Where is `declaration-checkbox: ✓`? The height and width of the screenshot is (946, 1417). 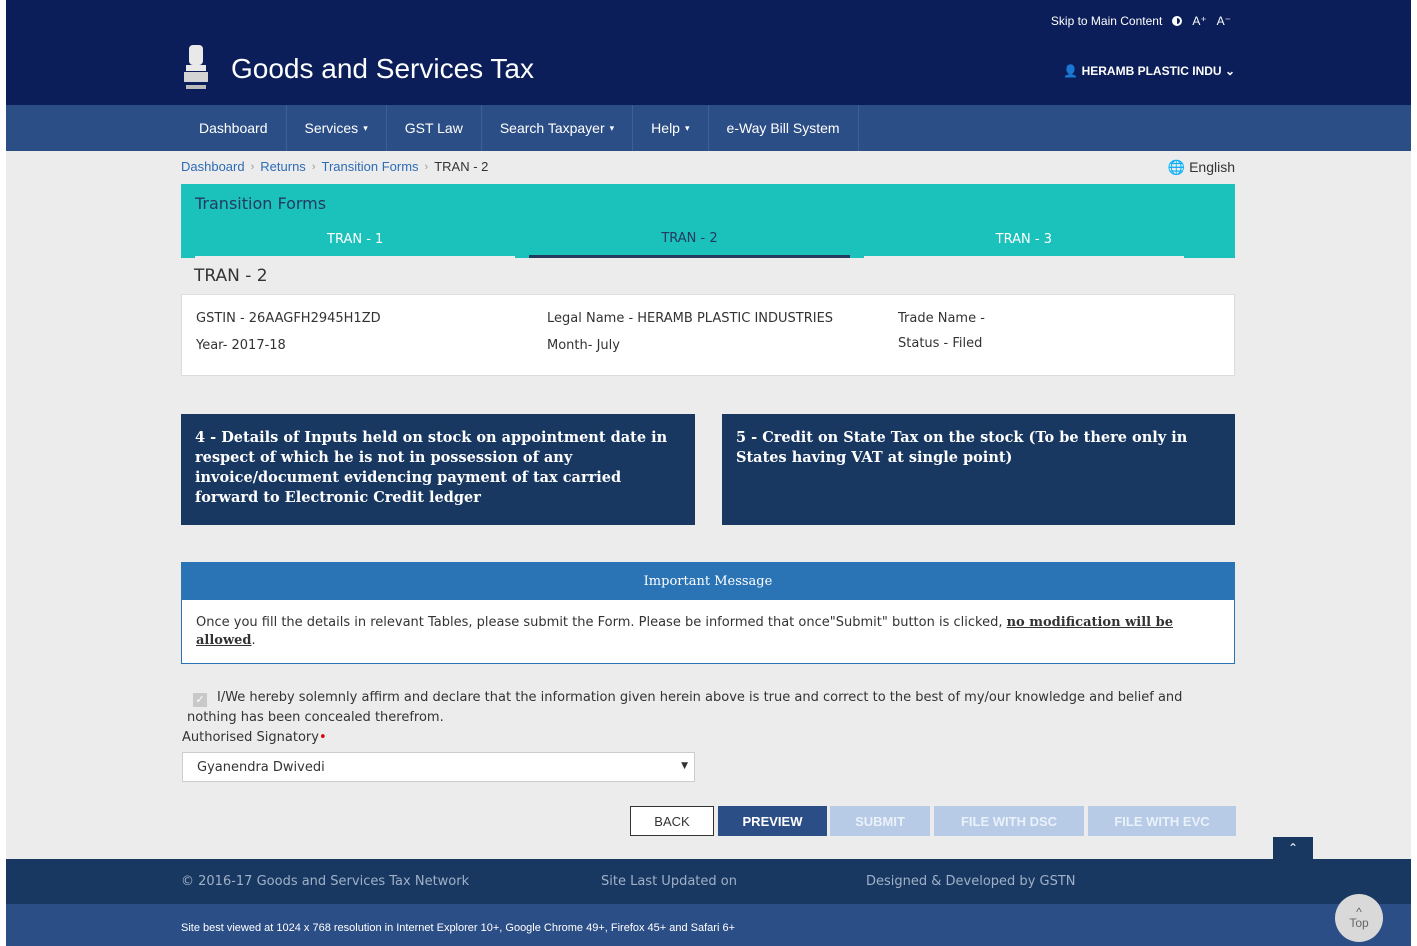
declaration-checkbox: ✓ is located at coordinates (200, 700).